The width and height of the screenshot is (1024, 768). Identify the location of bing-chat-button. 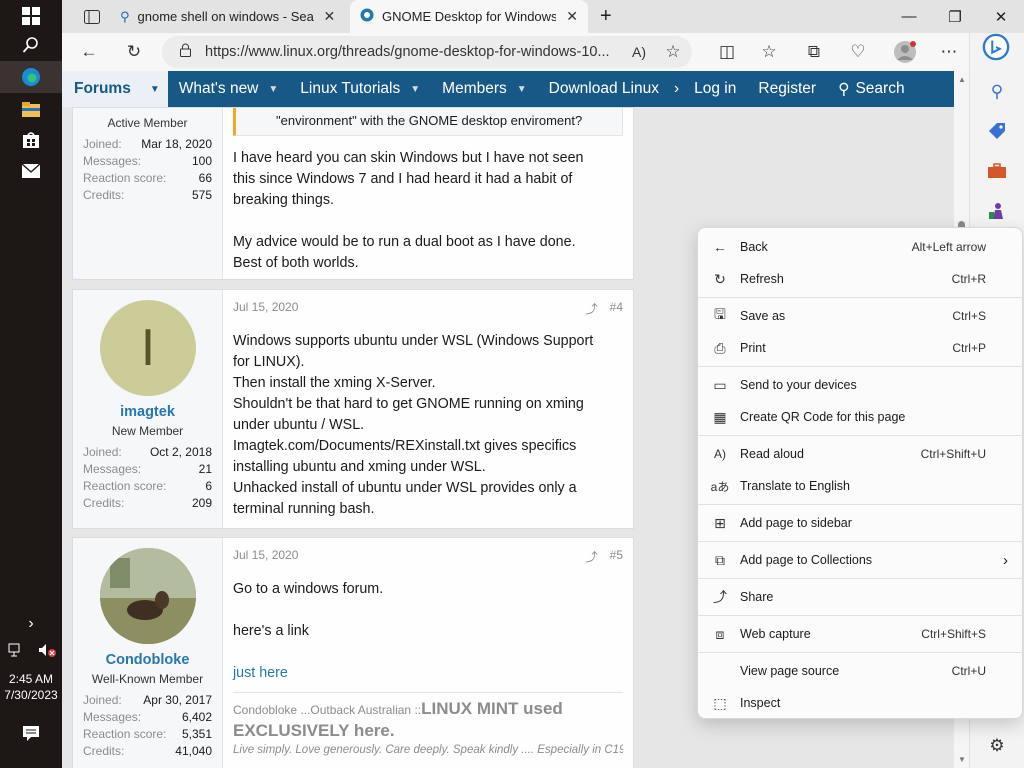
(996, 47).